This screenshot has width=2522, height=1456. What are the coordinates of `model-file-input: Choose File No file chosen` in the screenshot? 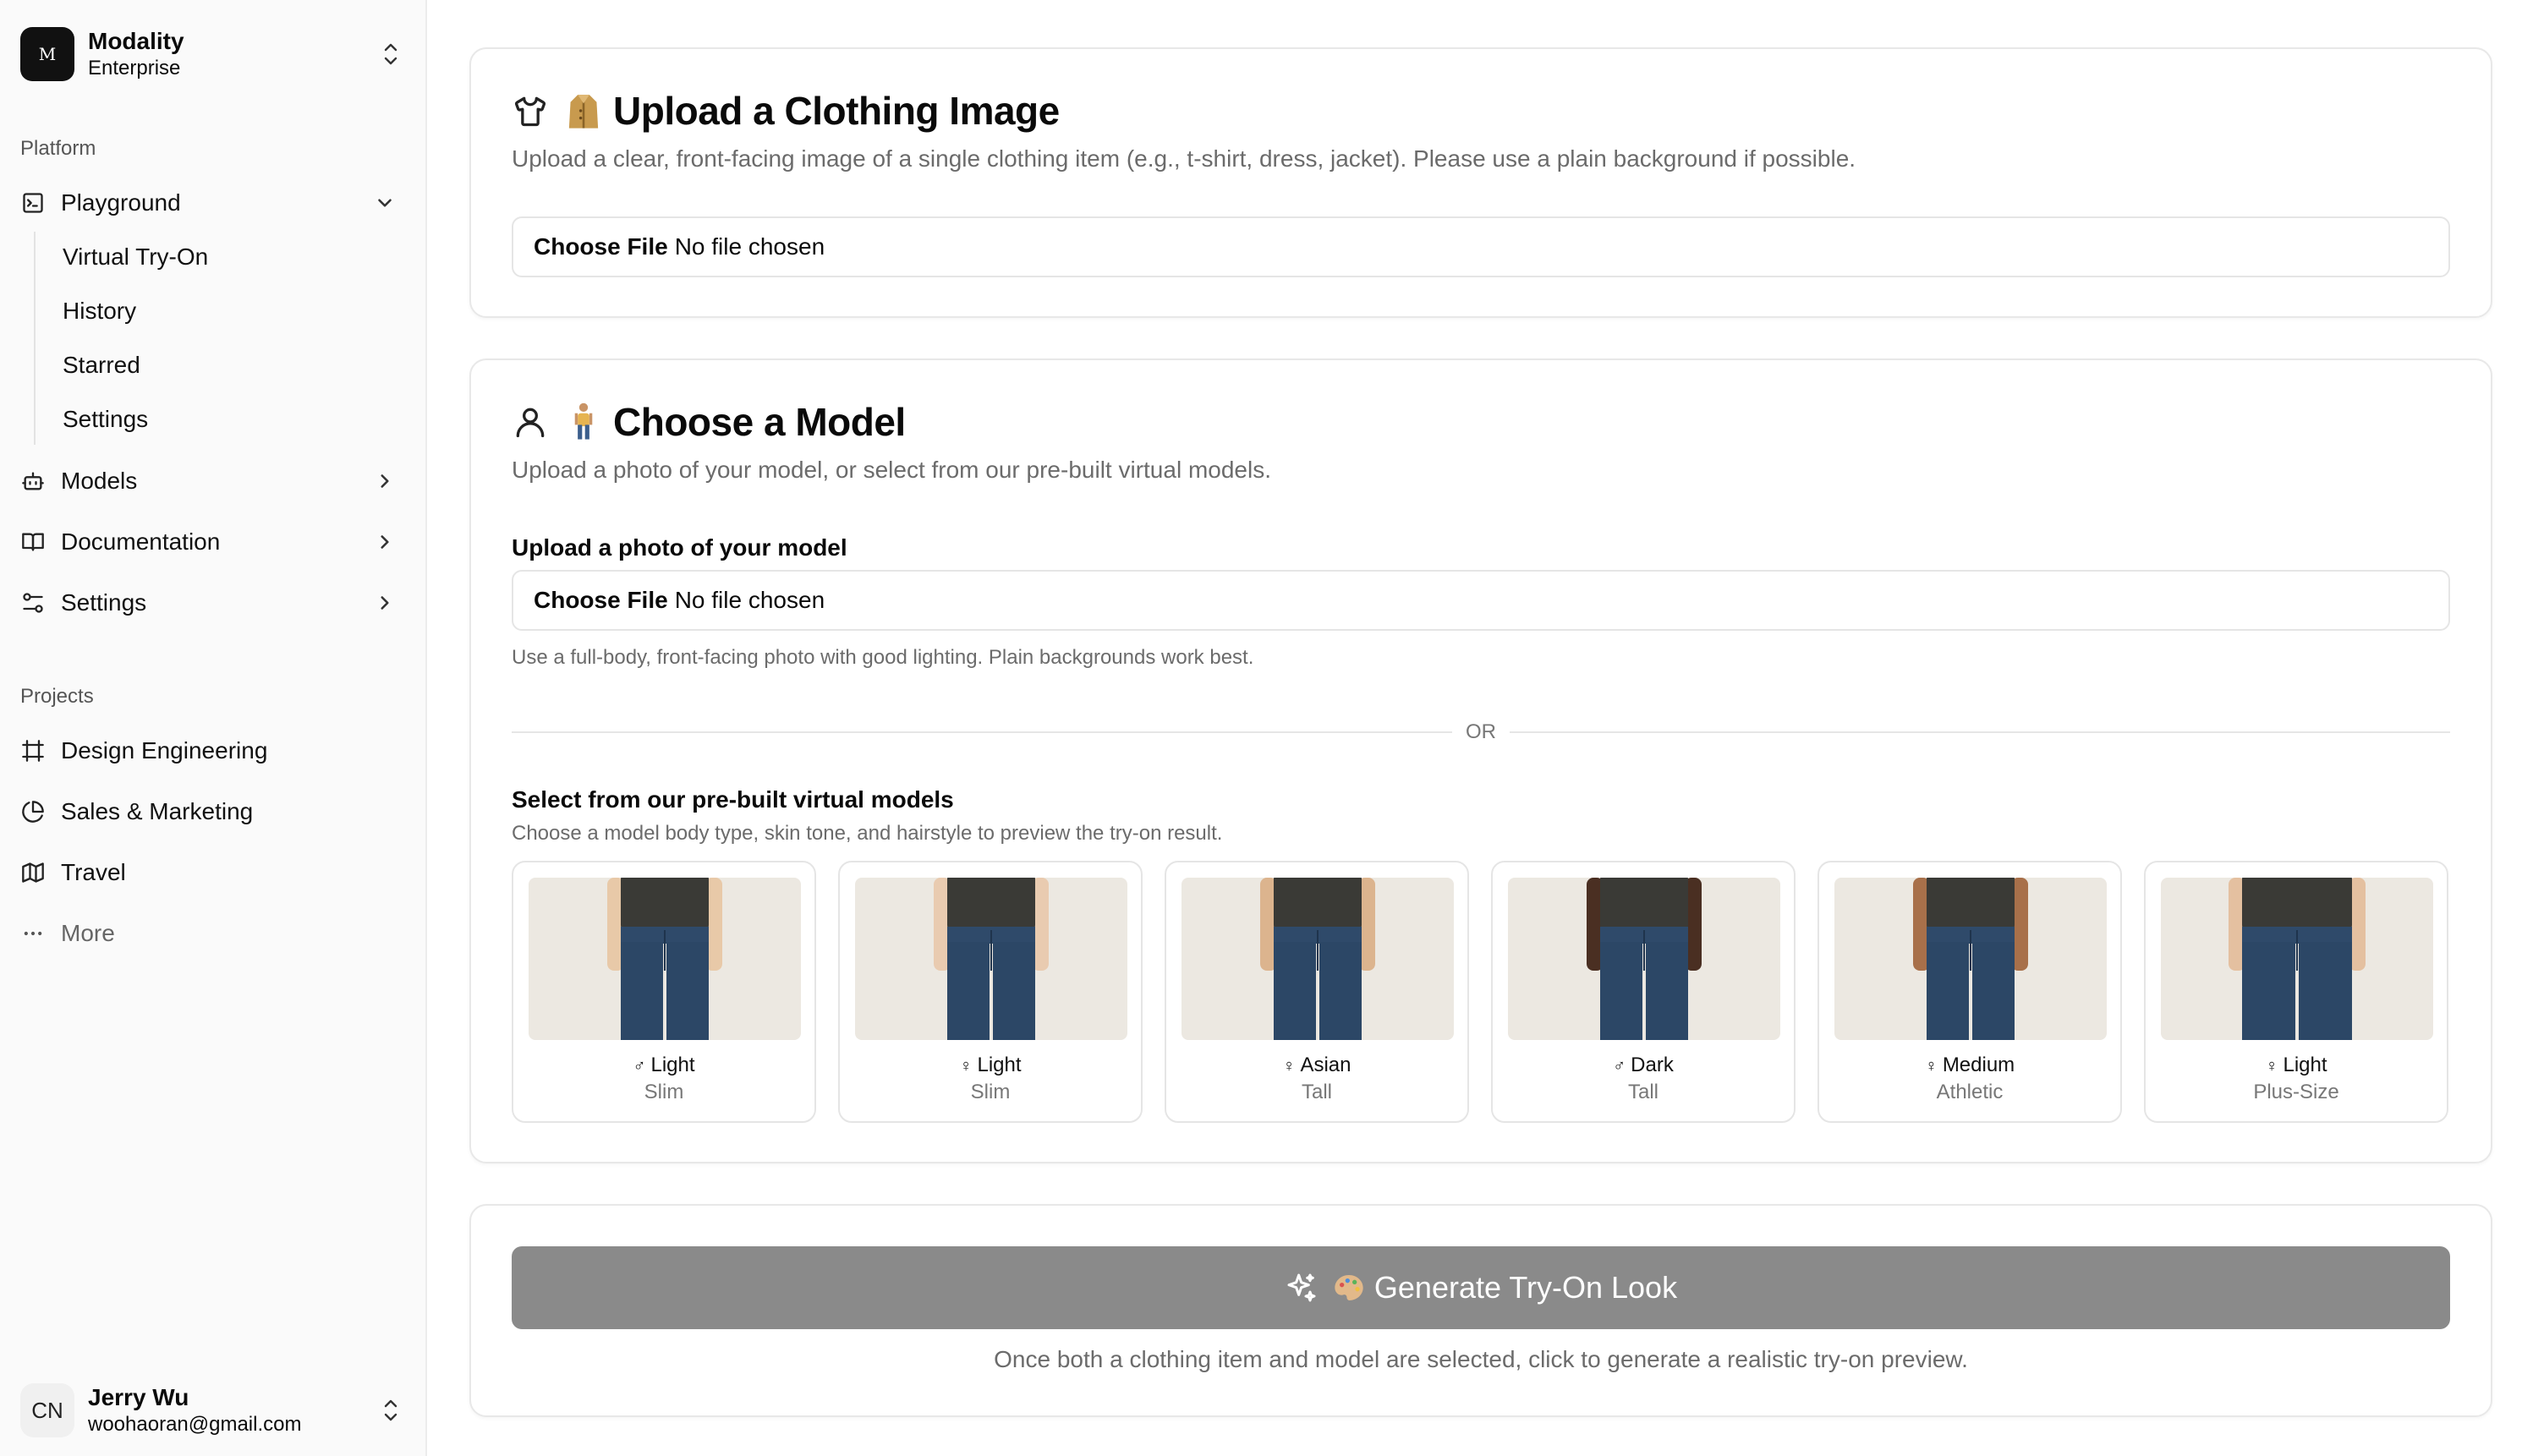 It's located at (1481, 601).